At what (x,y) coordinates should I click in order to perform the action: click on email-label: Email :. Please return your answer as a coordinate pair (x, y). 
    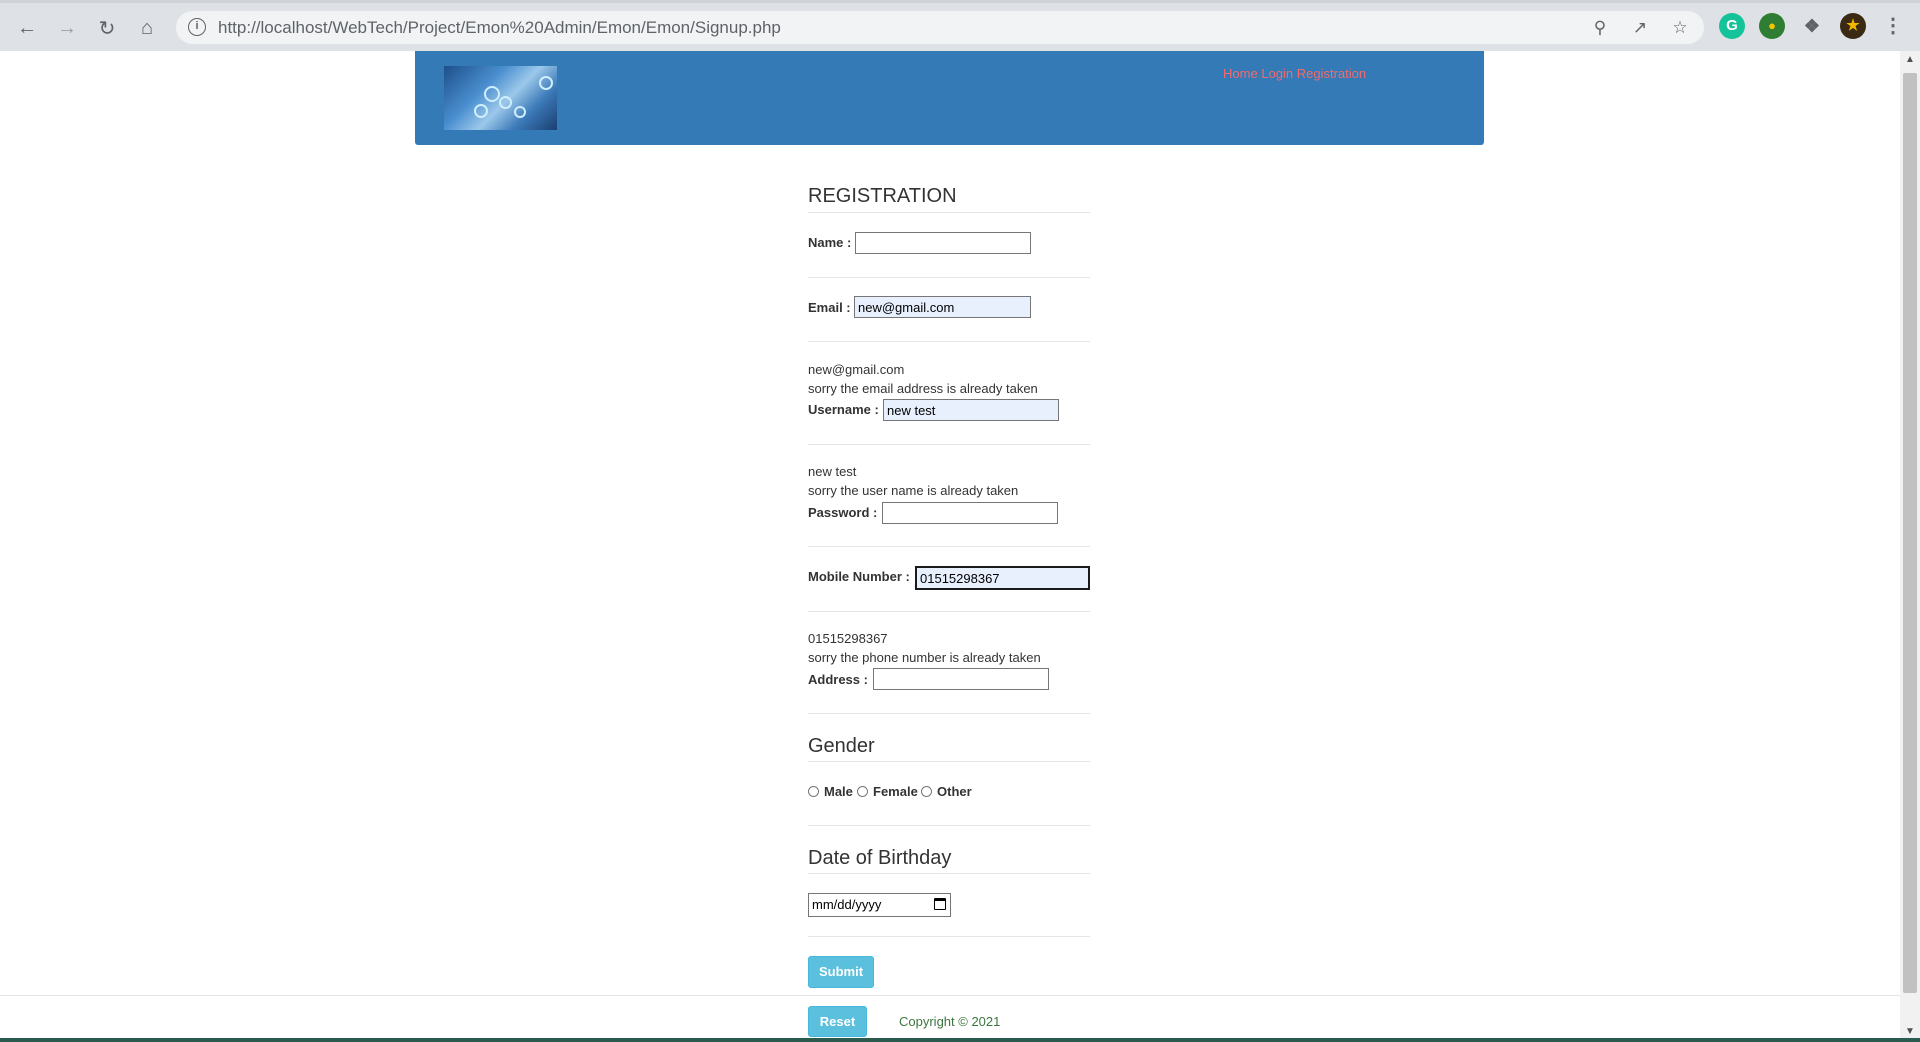
    Looking at the image, I should click on (829, 307).